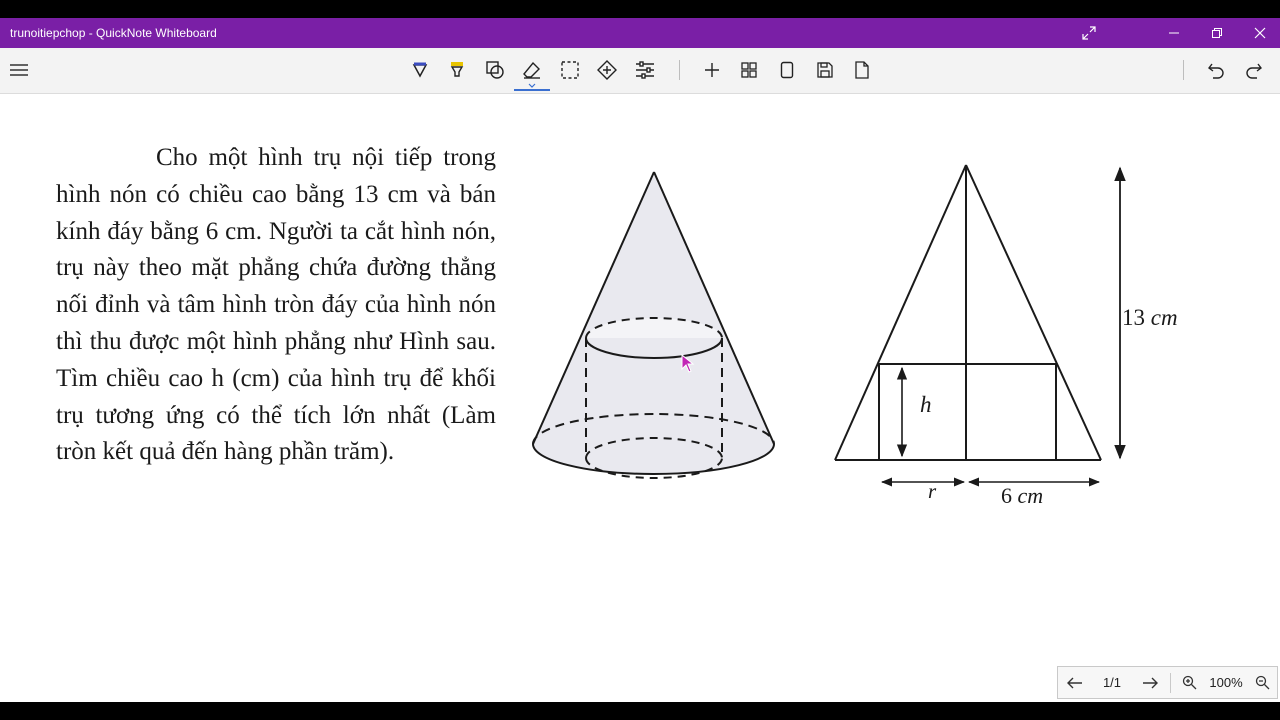 The height and width of the screenshot is (720, 1280). What do you see at coordinates (926, 404) in the screenshot?
I see `h-label: h` at bounding box center [926, 404].